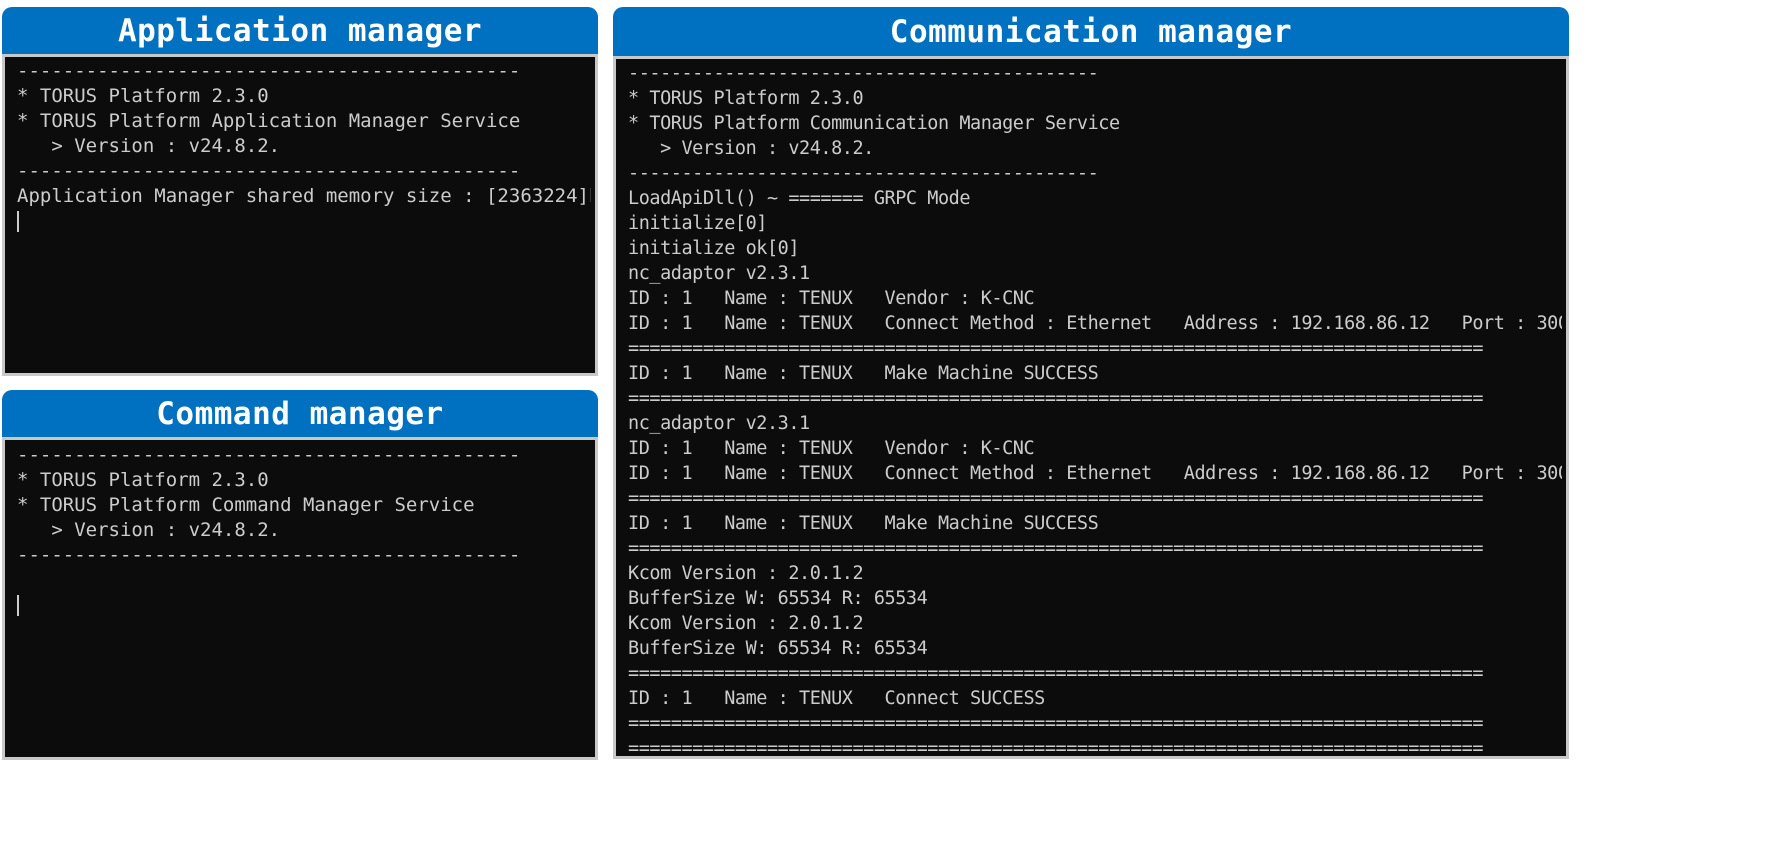 The height and width of the screenshot is (863, 1784). What do you see at coordinates (246, 505) in the screenshot?
I see `console-line: * TORUS Platform Command Manager Service` at bounding box center [246, 505].